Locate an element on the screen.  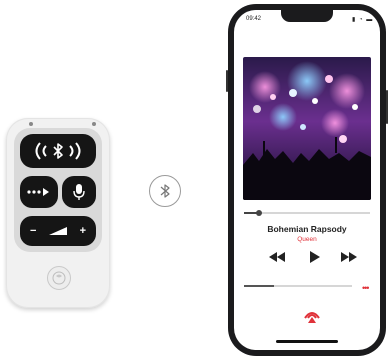
remote-logo-badge is located at coordinates (59, 278).